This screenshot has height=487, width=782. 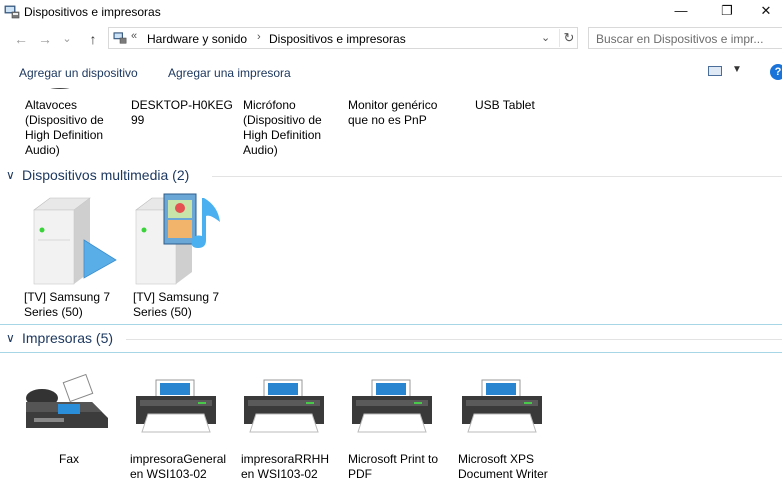 I want to click on monitor-icon, so click(x=400, y=90).